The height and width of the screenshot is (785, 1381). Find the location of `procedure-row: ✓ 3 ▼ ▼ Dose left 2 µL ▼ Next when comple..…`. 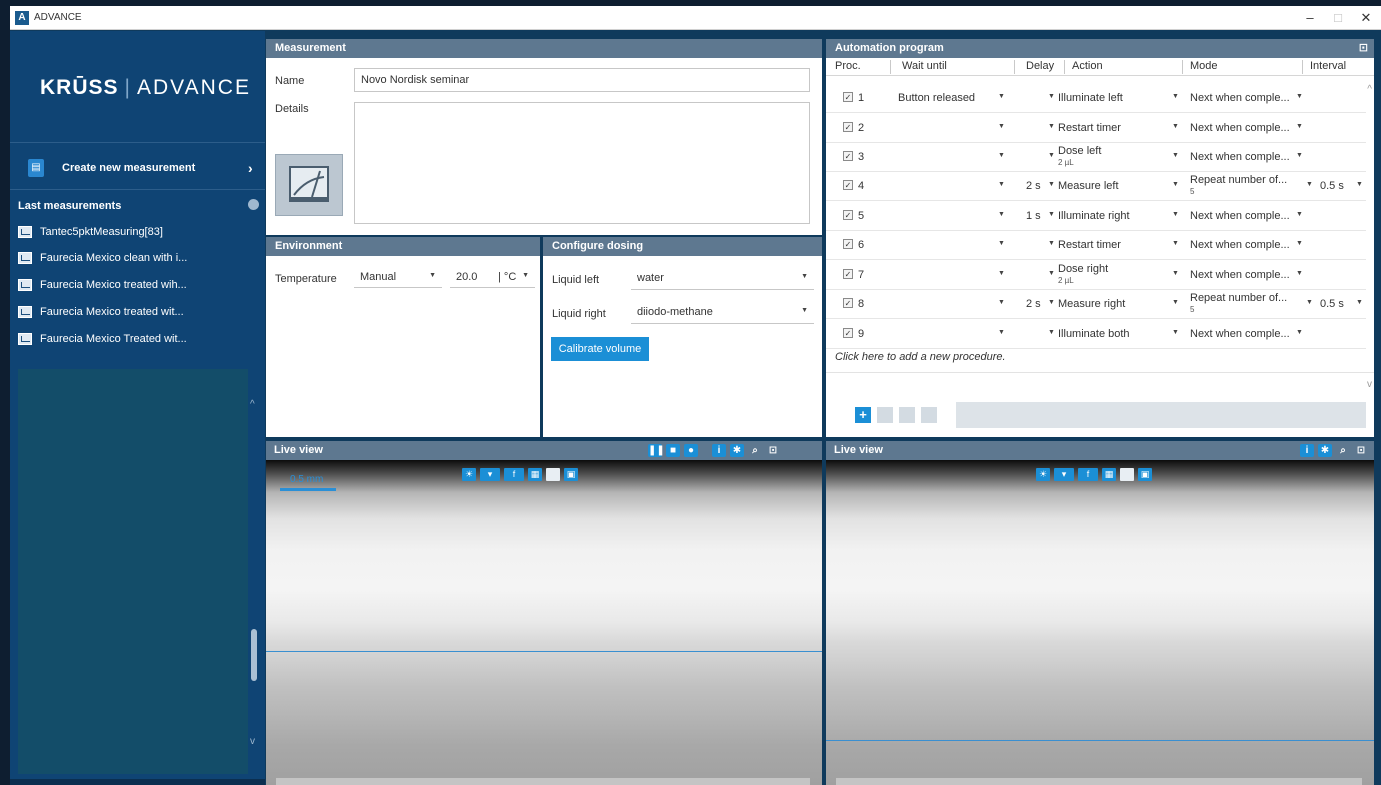

procedure-row: ✓ 3 ▼ ▼ Dose left 2 µL ▼ Next when comple..… is located at coordinates (1096, 157).